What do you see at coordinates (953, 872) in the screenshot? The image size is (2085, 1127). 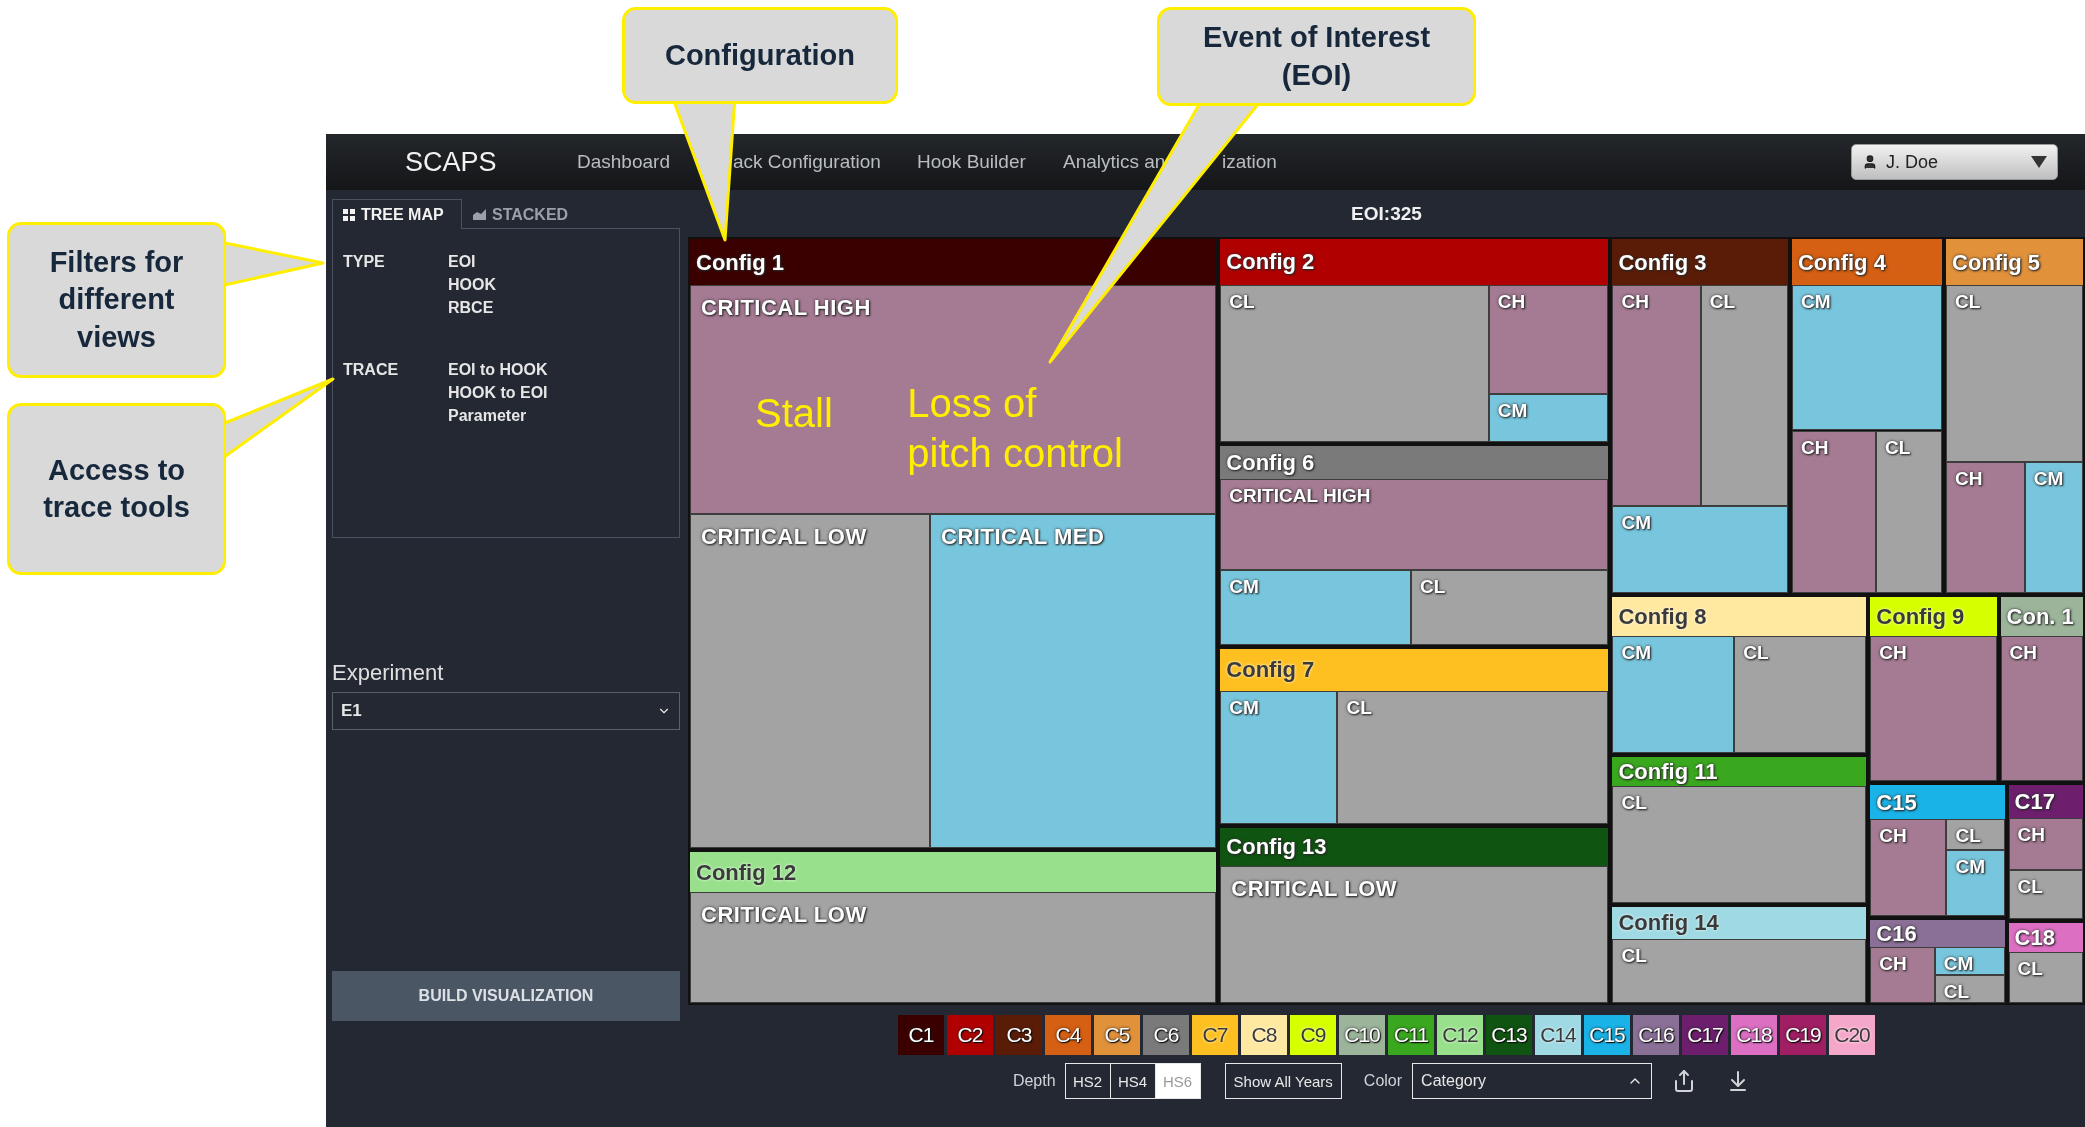 I see `config-header: Config 12` at bounding box center [953, 872].